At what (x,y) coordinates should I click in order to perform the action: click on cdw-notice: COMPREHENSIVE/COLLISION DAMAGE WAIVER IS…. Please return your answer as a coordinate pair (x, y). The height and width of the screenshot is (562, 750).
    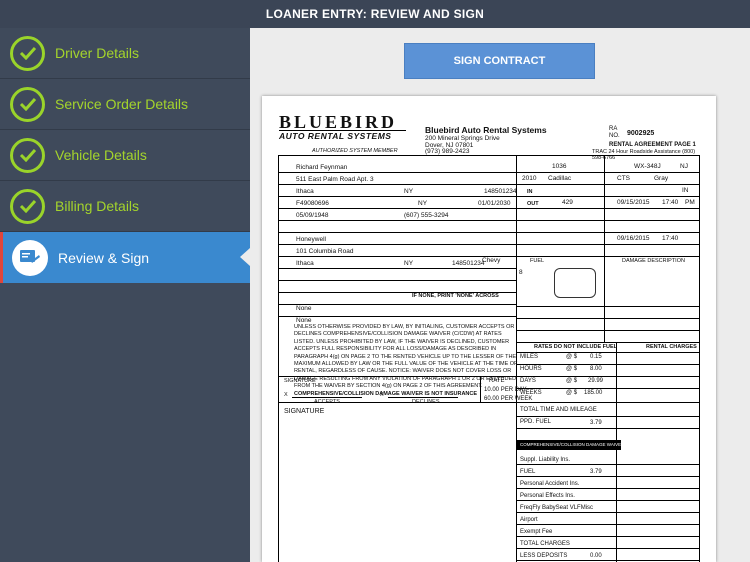
    Looking at the image, I should click on (386, 393).